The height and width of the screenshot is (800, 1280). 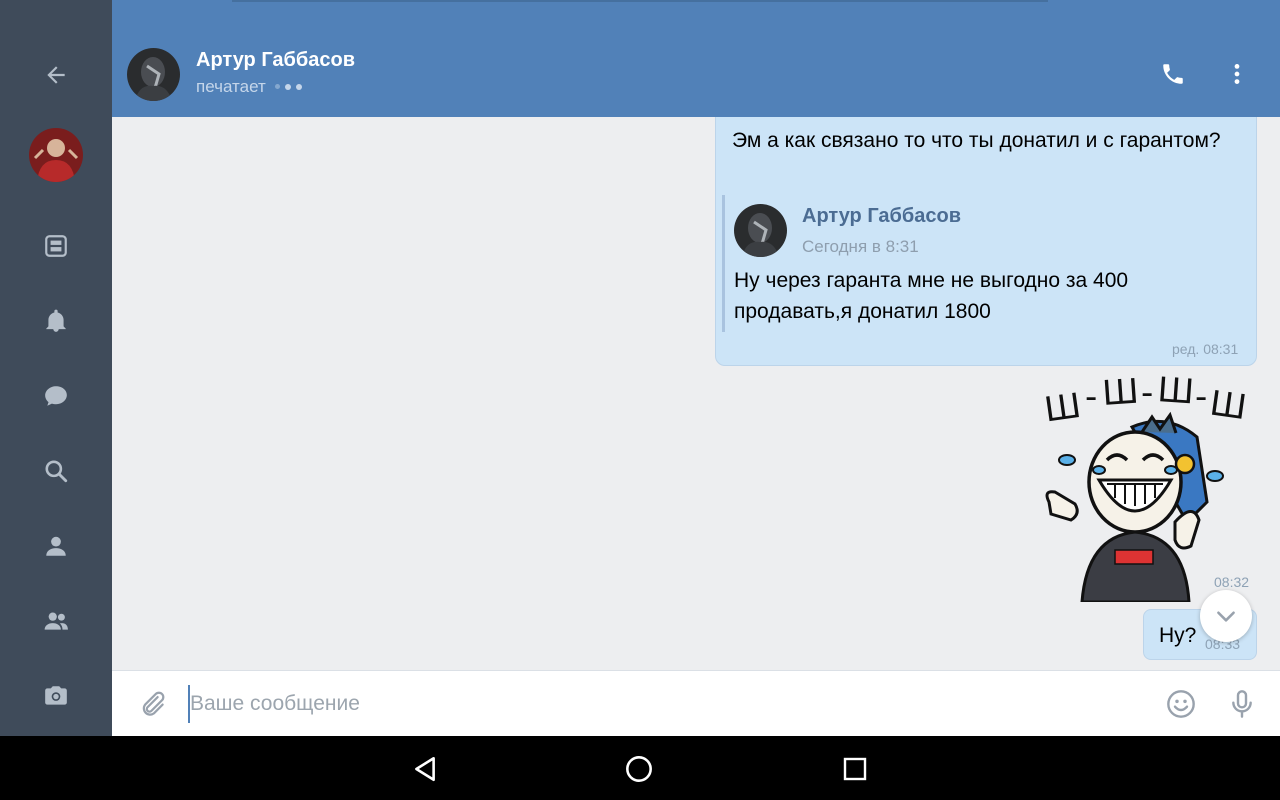 What do you see at coordinates (275, 60) in the screenshot?
I see `contact-name: Артур Габбасов` at bounding box center [275, 60].